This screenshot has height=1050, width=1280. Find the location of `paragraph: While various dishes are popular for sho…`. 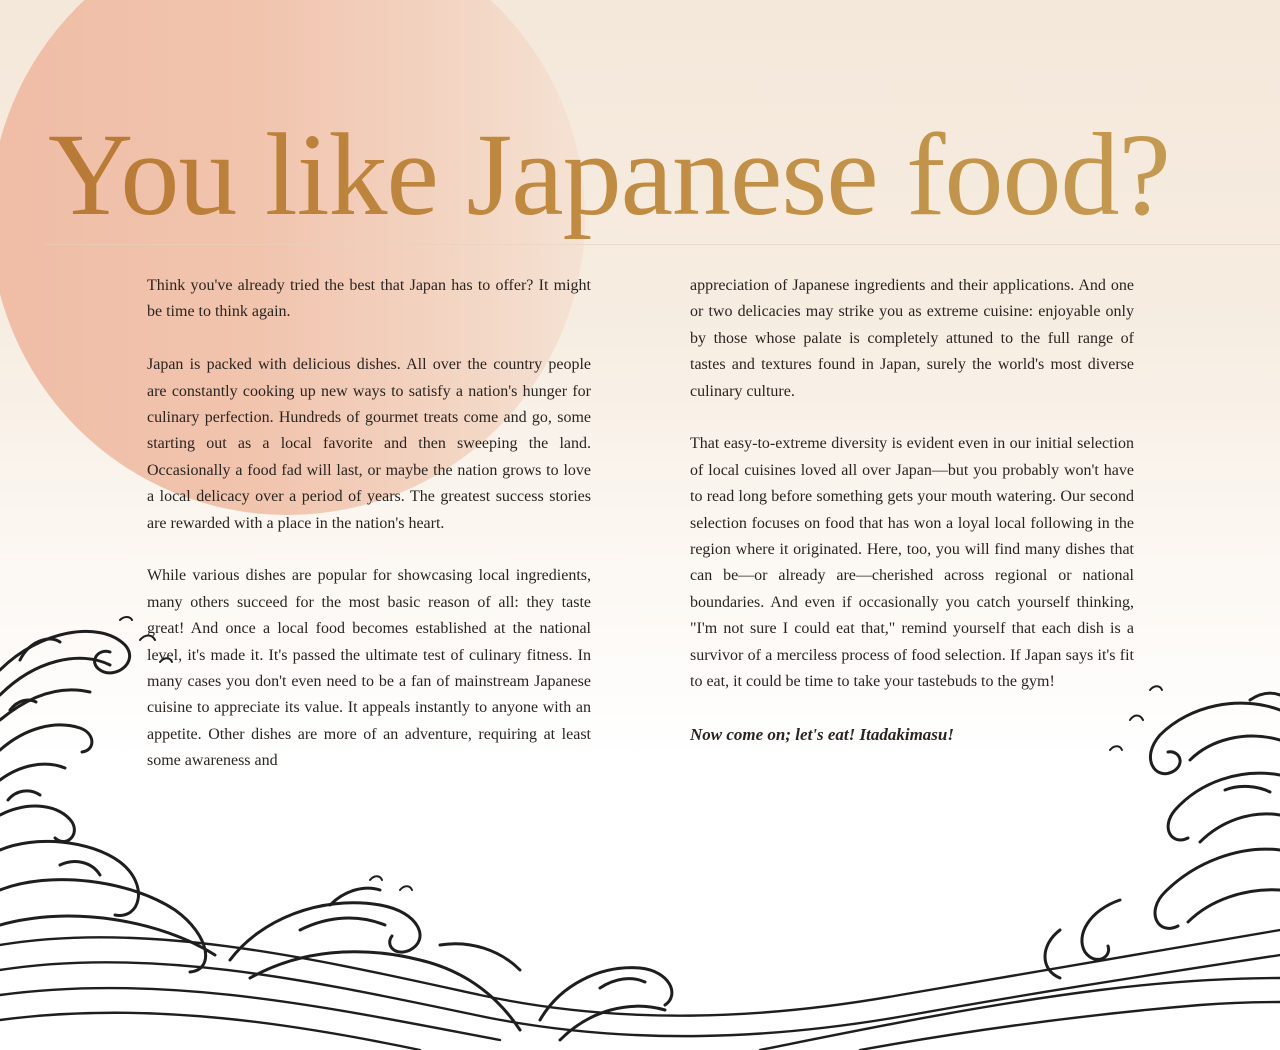

paragraph: While various dishes are popular for sho… is located at coordinates (369, 668).